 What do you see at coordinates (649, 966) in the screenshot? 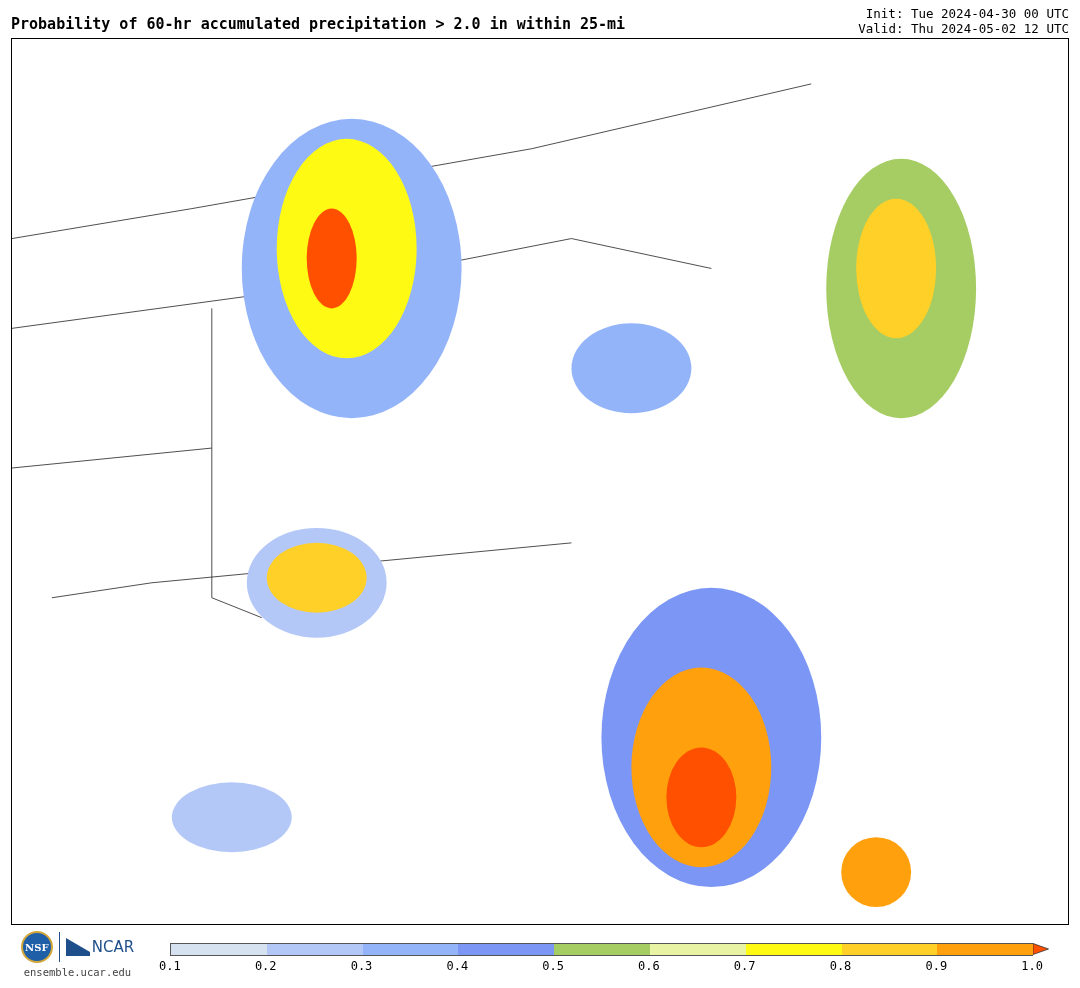
I see `colorbar-tick-label: 0.6` at bounding box center [649, 966].